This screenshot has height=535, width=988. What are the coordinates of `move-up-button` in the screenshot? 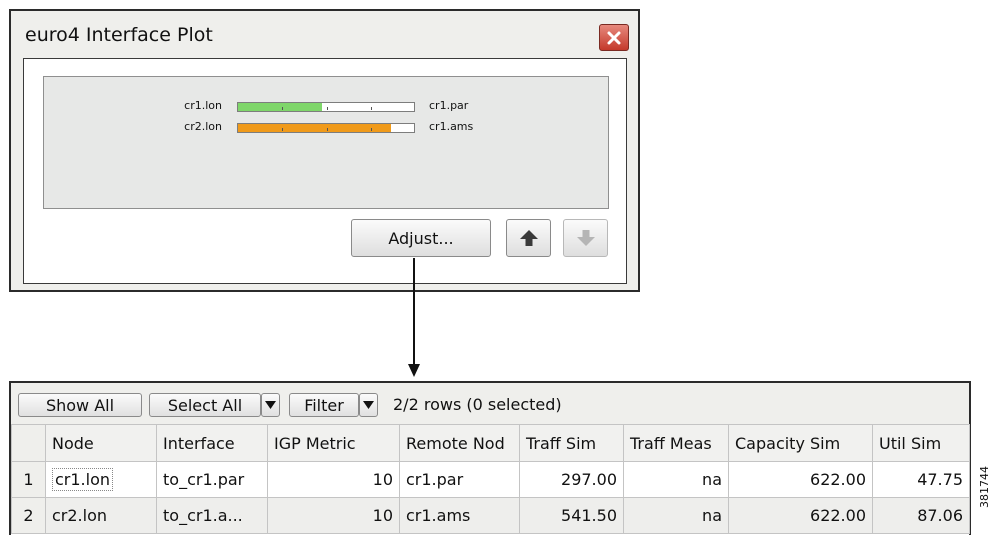 It's located at (528, 238).